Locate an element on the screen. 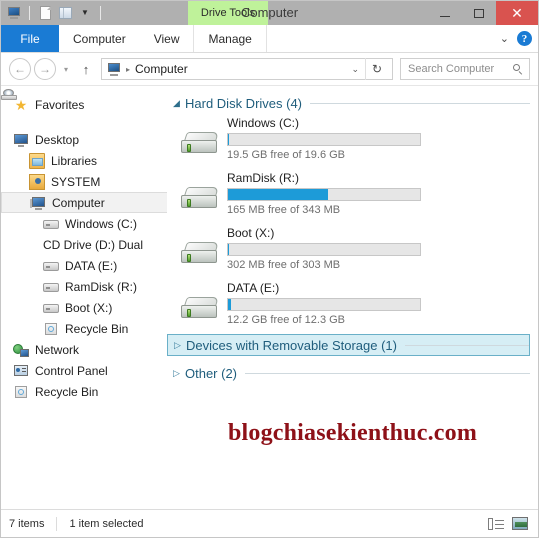 This screenshot has height=538, width=539. new-folder-icon is located at coordinates (65, 13).